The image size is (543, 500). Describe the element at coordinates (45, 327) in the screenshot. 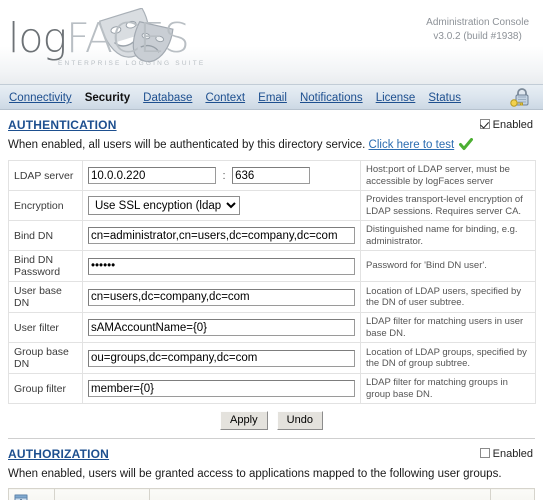

I see `label-user-filter: User filter` at that location.